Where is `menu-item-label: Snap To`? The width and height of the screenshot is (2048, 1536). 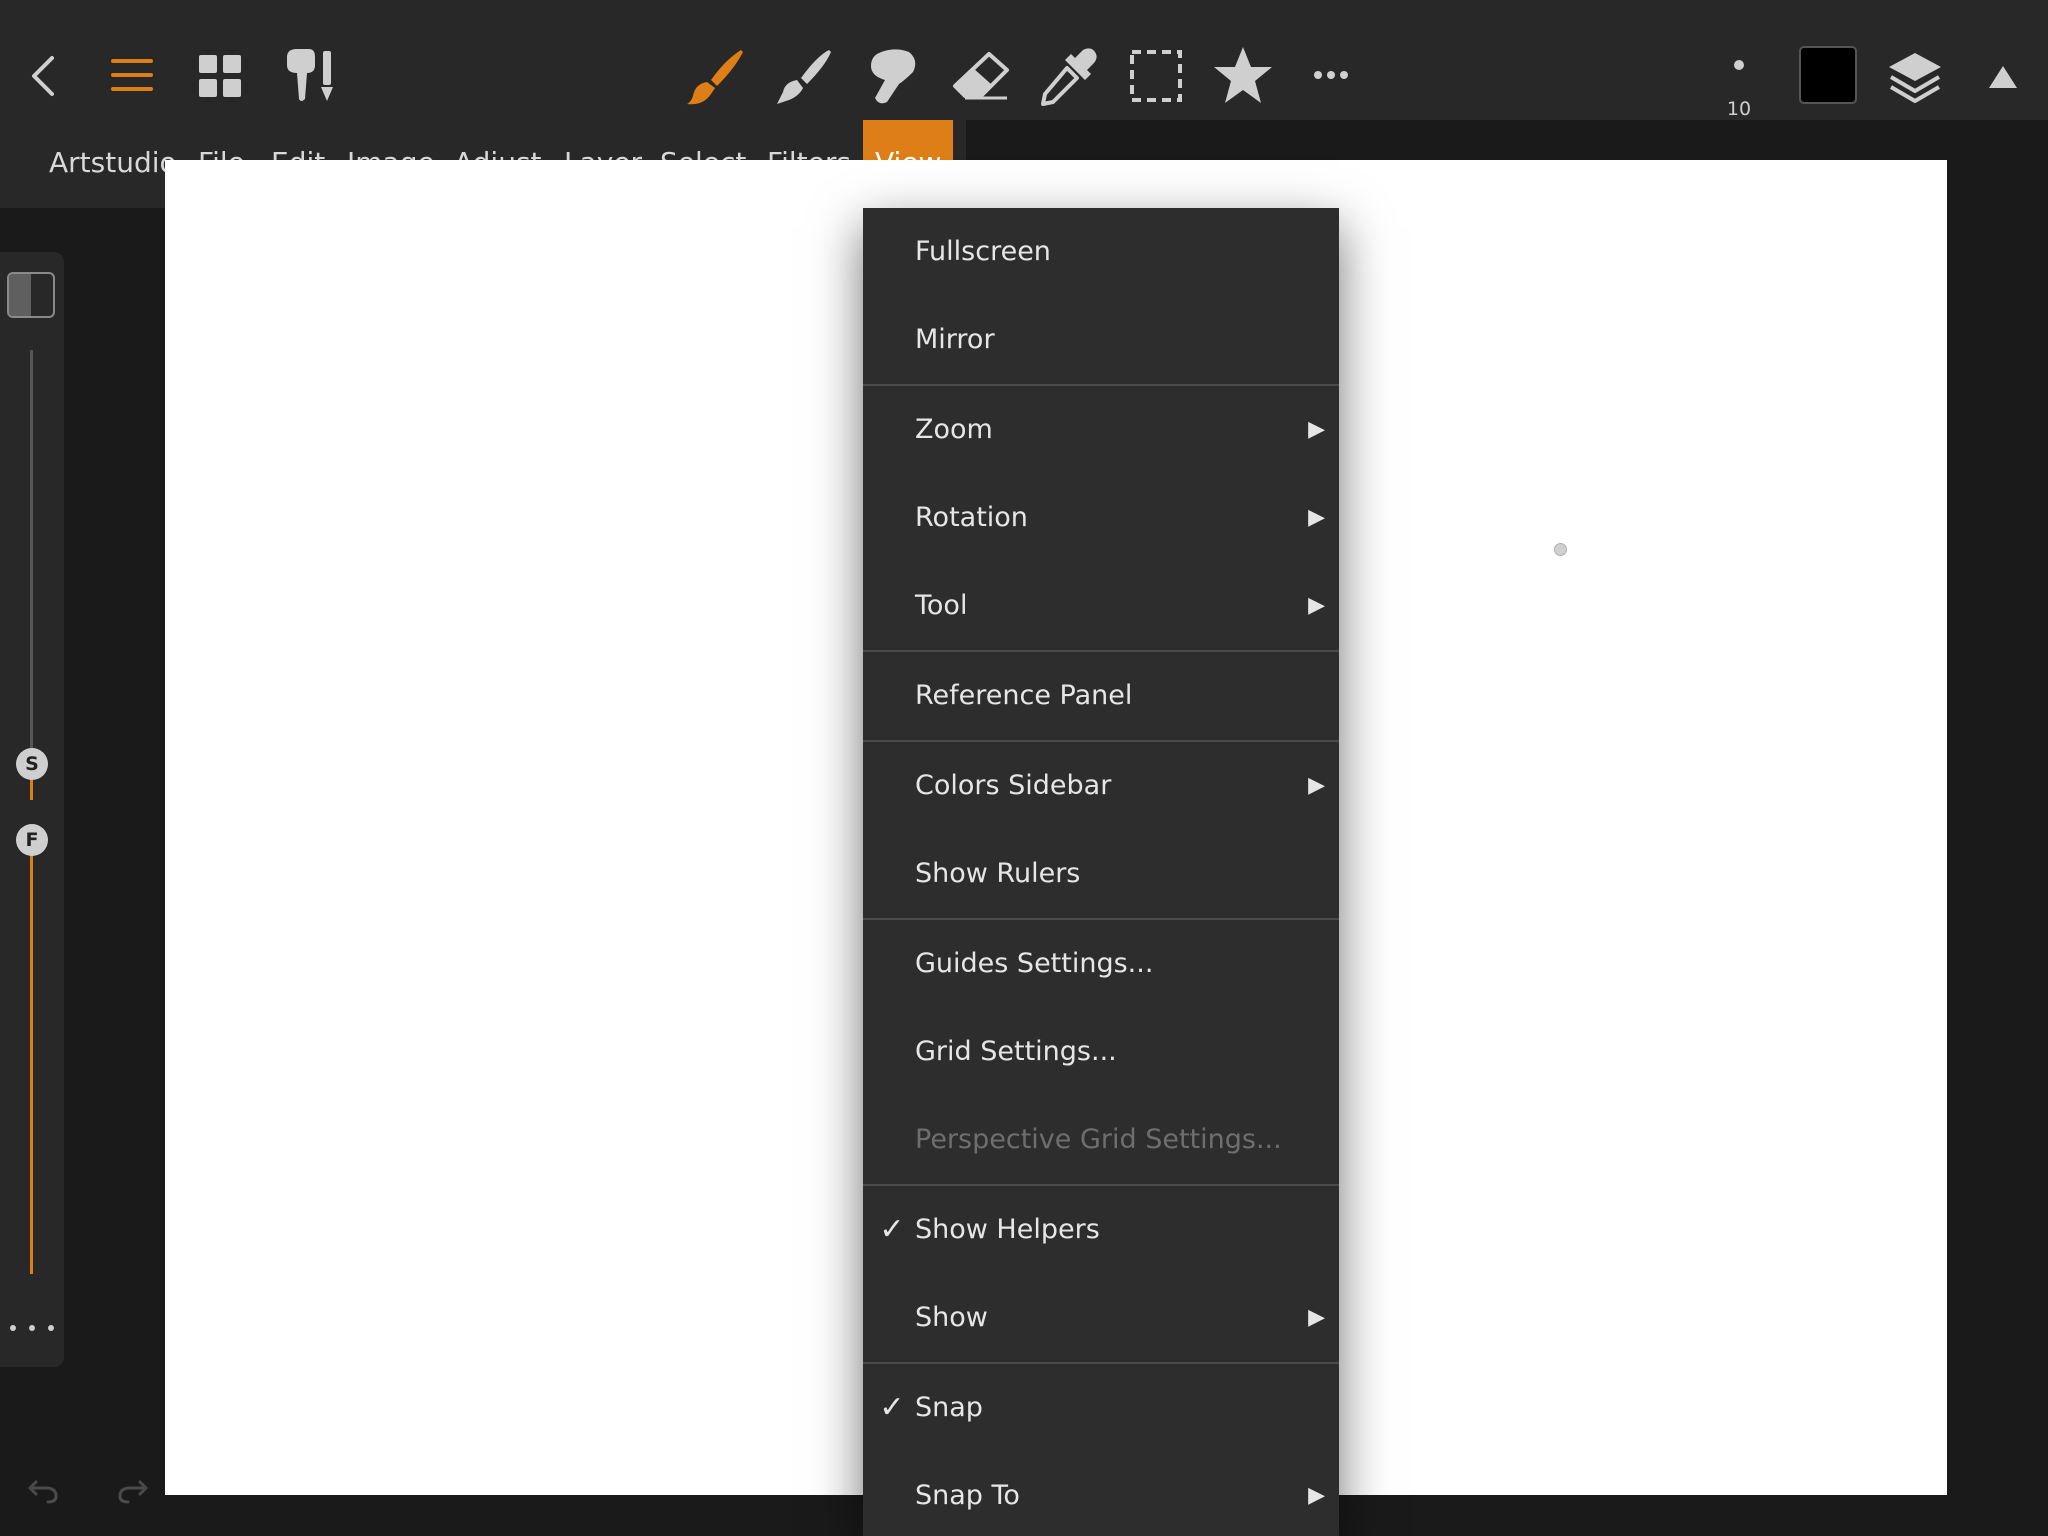
menu-item-label: Snap To is located at coordinates (967, 1495).